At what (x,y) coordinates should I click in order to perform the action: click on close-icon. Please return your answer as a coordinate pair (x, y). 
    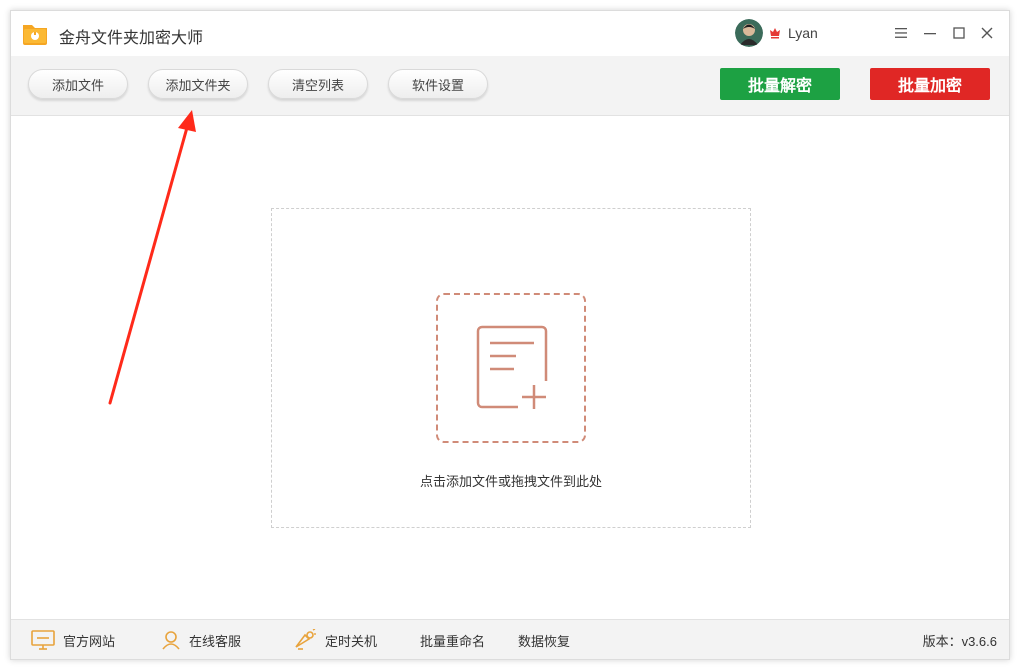
    Looking at the image, I should click on (987, 33).